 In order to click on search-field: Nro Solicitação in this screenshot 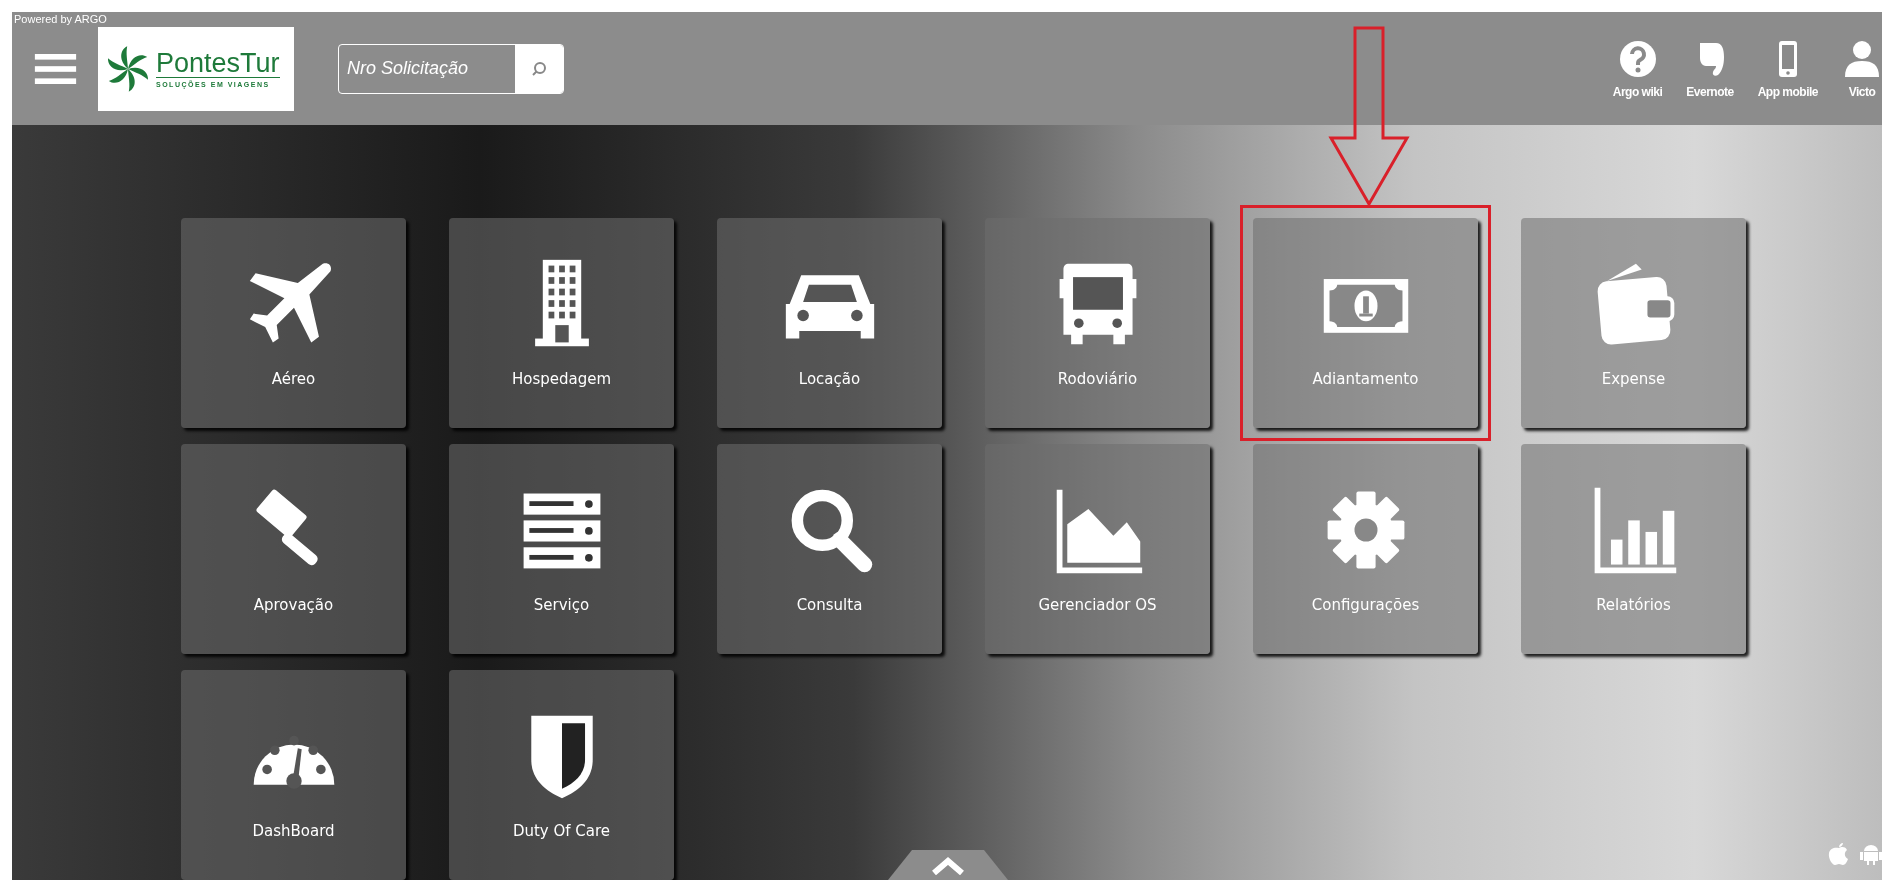, I will do `click(451, 68)`.